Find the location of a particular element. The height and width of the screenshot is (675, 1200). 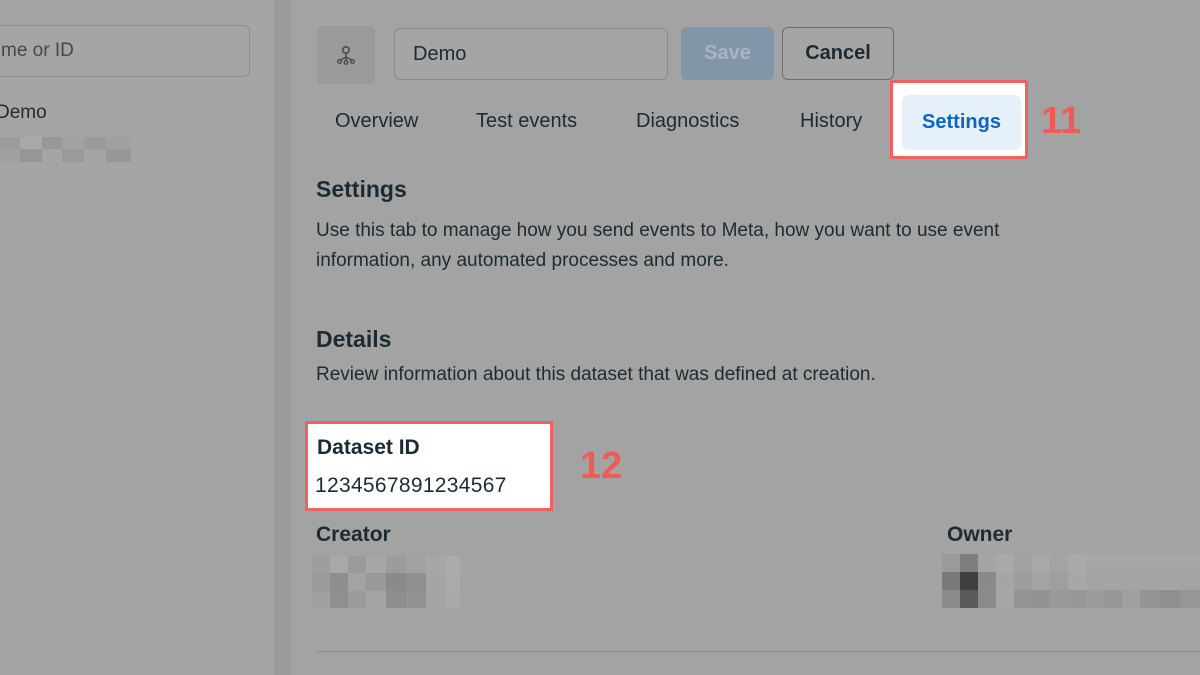

step-callout-11: 11 is located at coordinates (1061, 121).